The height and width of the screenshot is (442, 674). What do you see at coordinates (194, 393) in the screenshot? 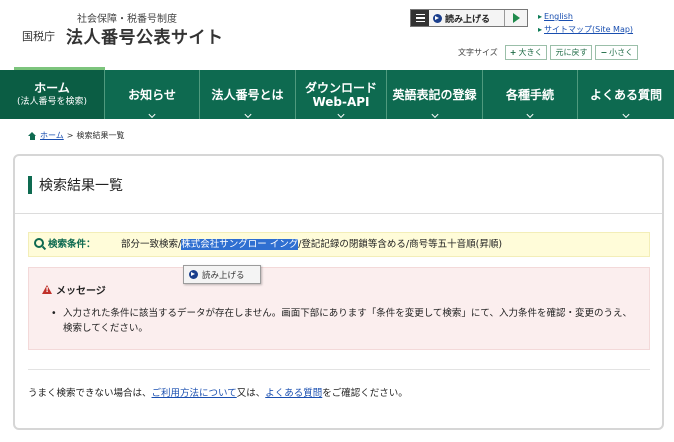
I see `usage-guide-link: ご利用方法について` at bounding box center [194, 393].